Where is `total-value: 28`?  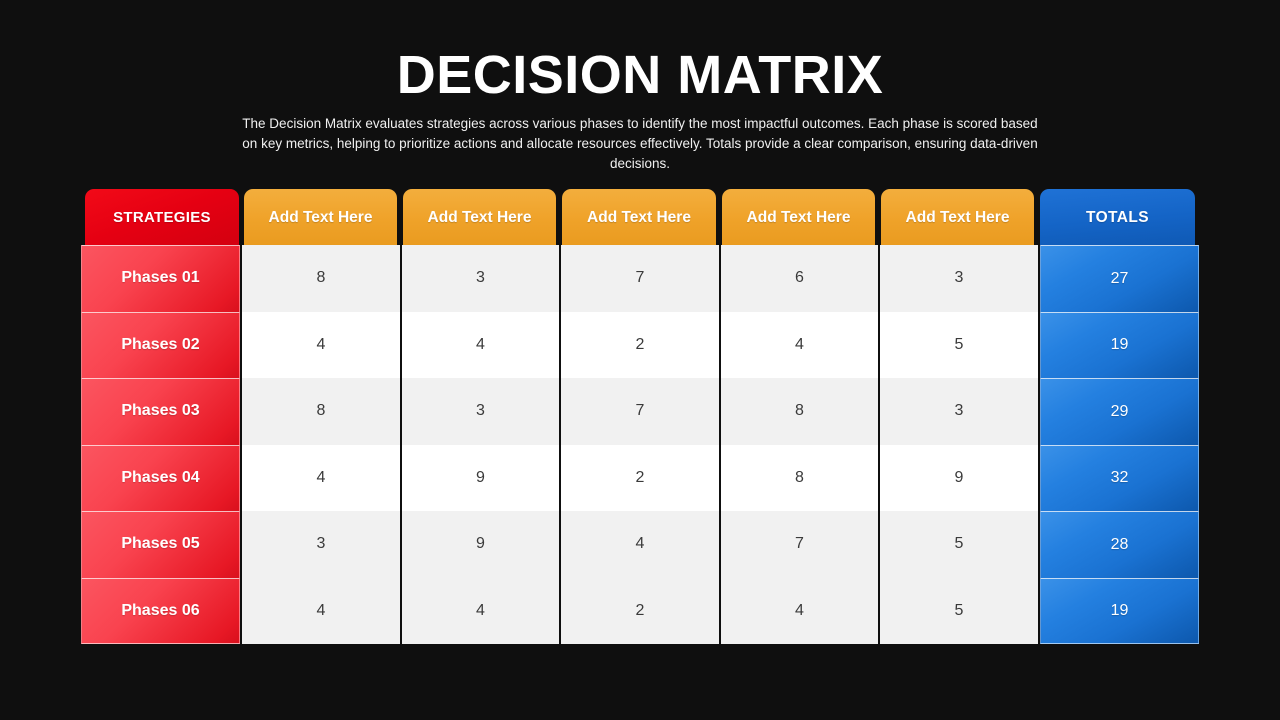 total-value: 28 is located at coordinates (1119, 544).